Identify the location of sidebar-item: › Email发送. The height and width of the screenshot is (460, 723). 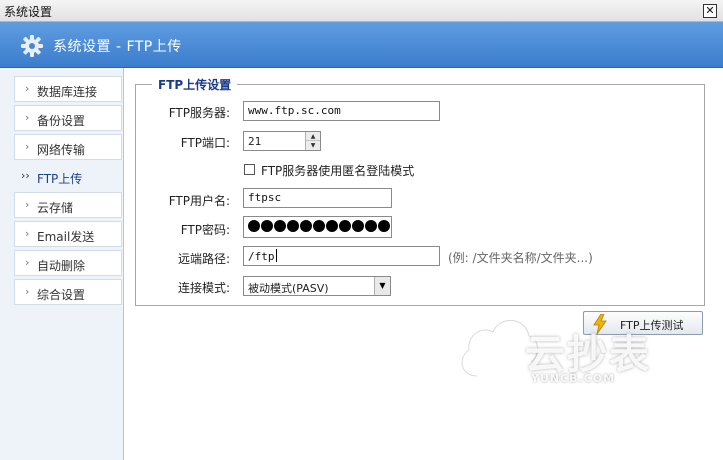
(68, 234).